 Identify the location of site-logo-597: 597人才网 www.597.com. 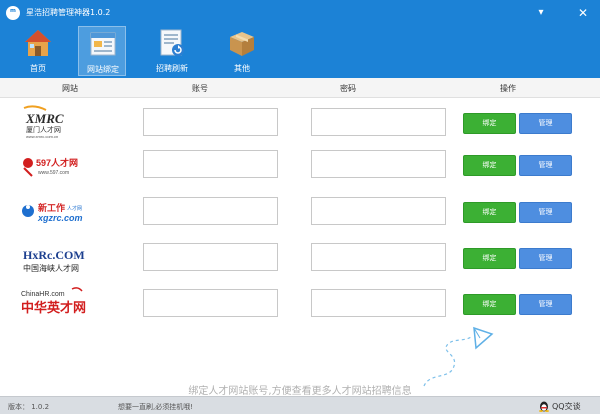
(50, 167).